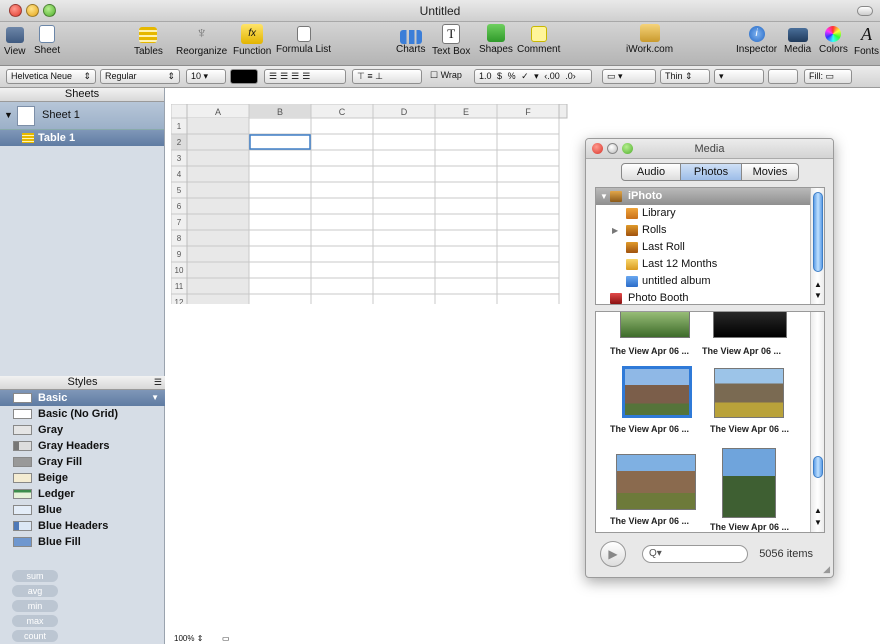  What do you see at coordinates (649, 39) in the screenshot?
I see `iwork-button: iWork.com` at bounding box center [649, 39].